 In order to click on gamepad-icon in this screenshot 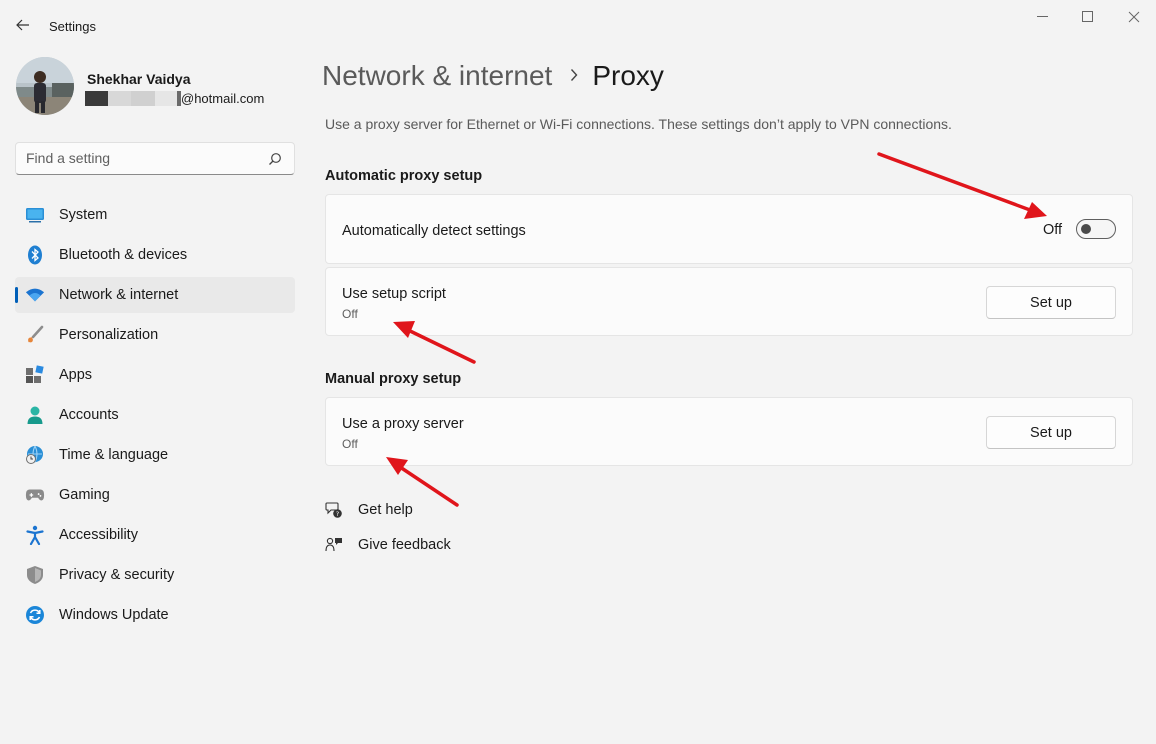, I will do `click(35, 495)`.